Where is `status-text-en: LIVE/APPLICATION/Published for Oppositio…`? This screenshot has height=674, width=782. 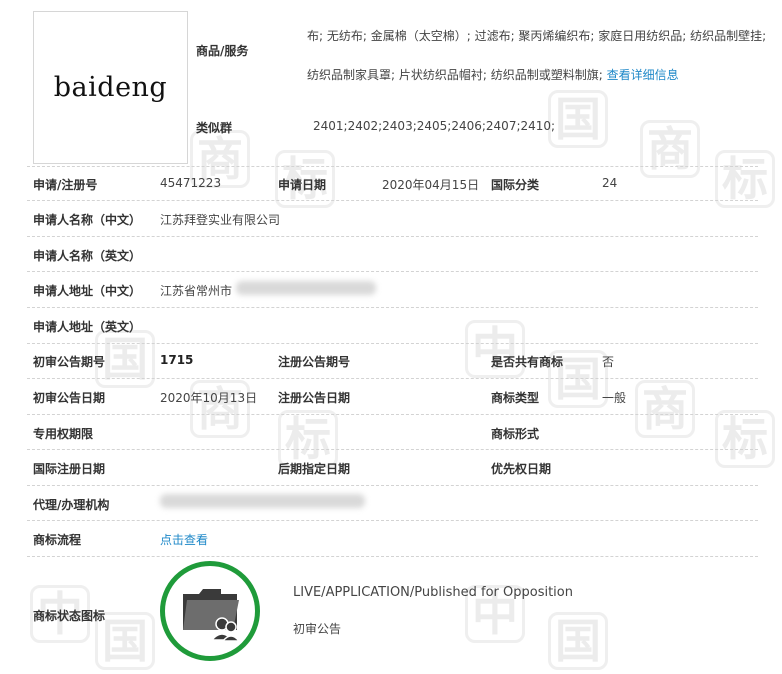
status-text-en: LIVE/APPLICATION/Published for Oppositio… is located at coordinates (433, 592).